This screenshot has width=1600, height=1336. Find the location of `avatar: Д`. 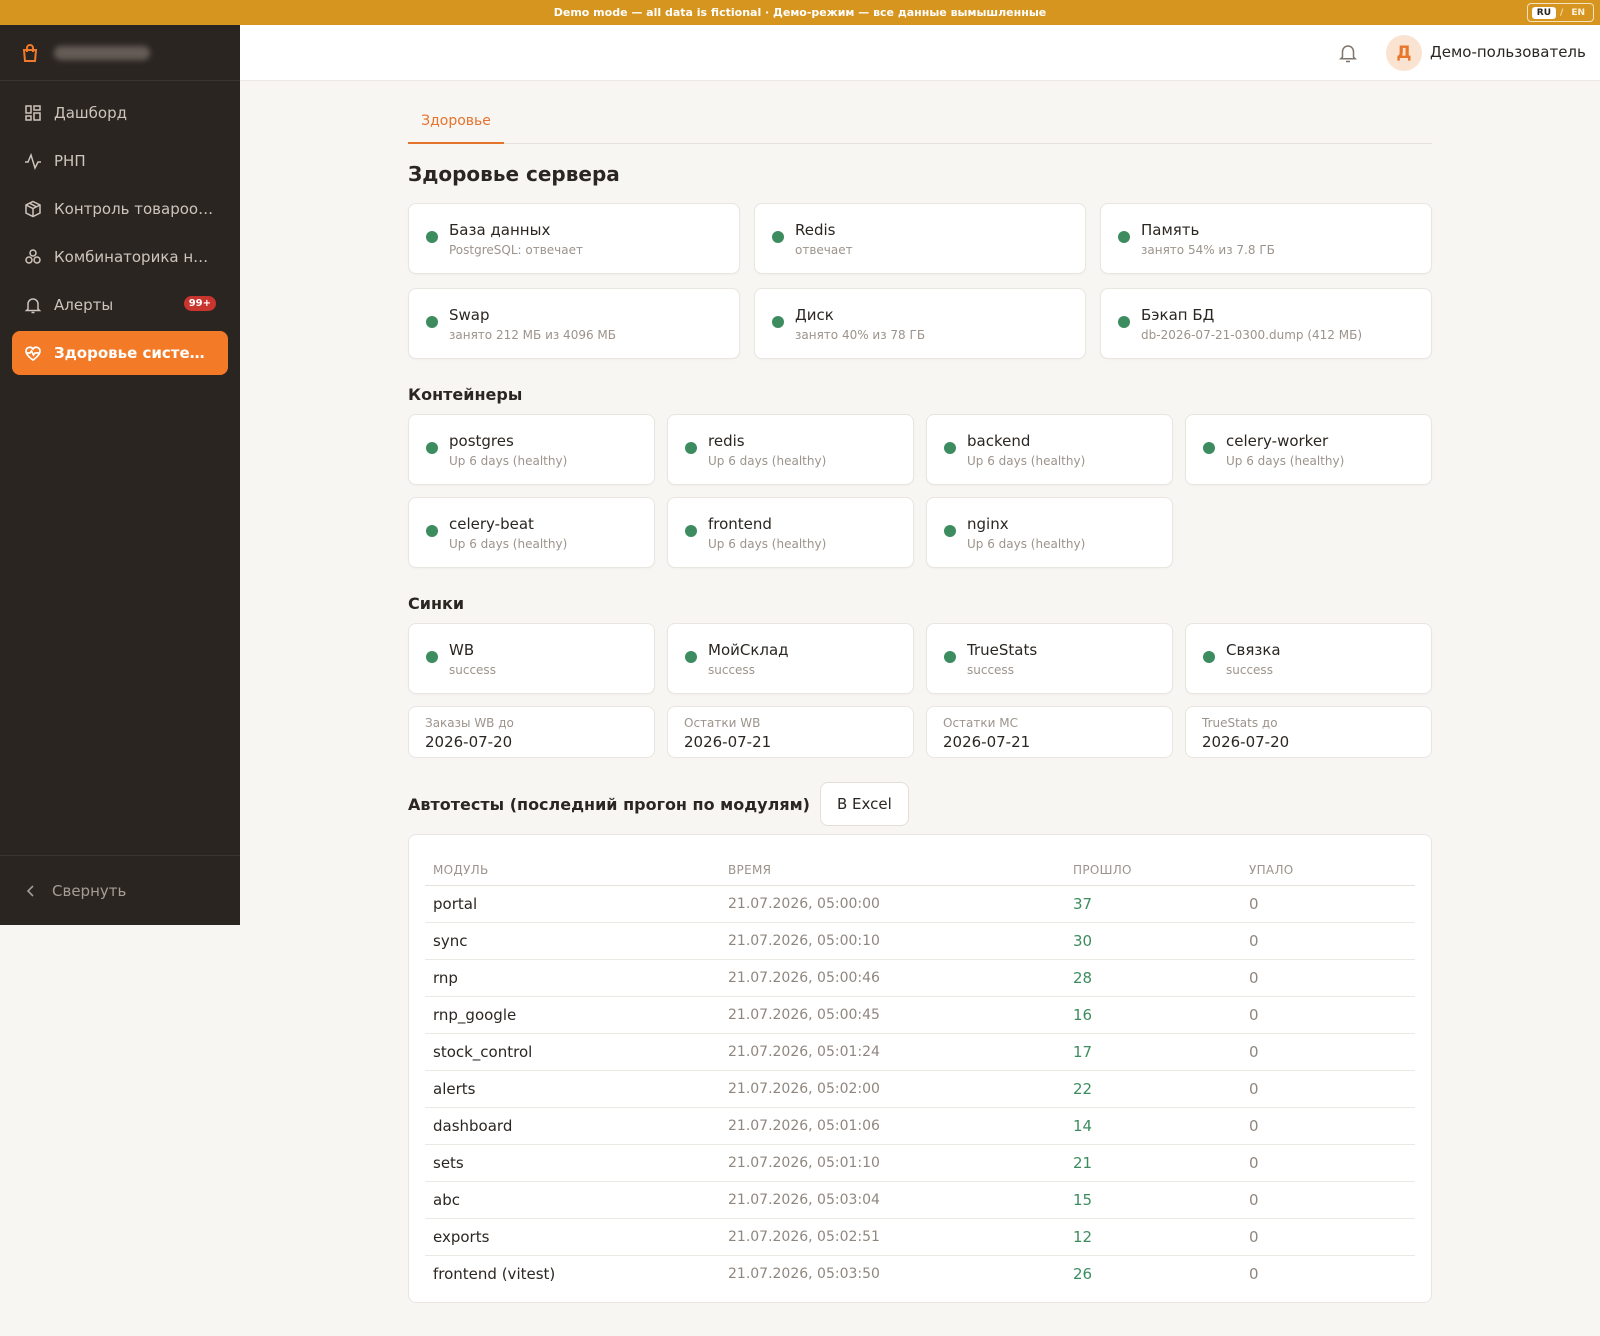

avatar: Д is located at coordinates (1404, 53).